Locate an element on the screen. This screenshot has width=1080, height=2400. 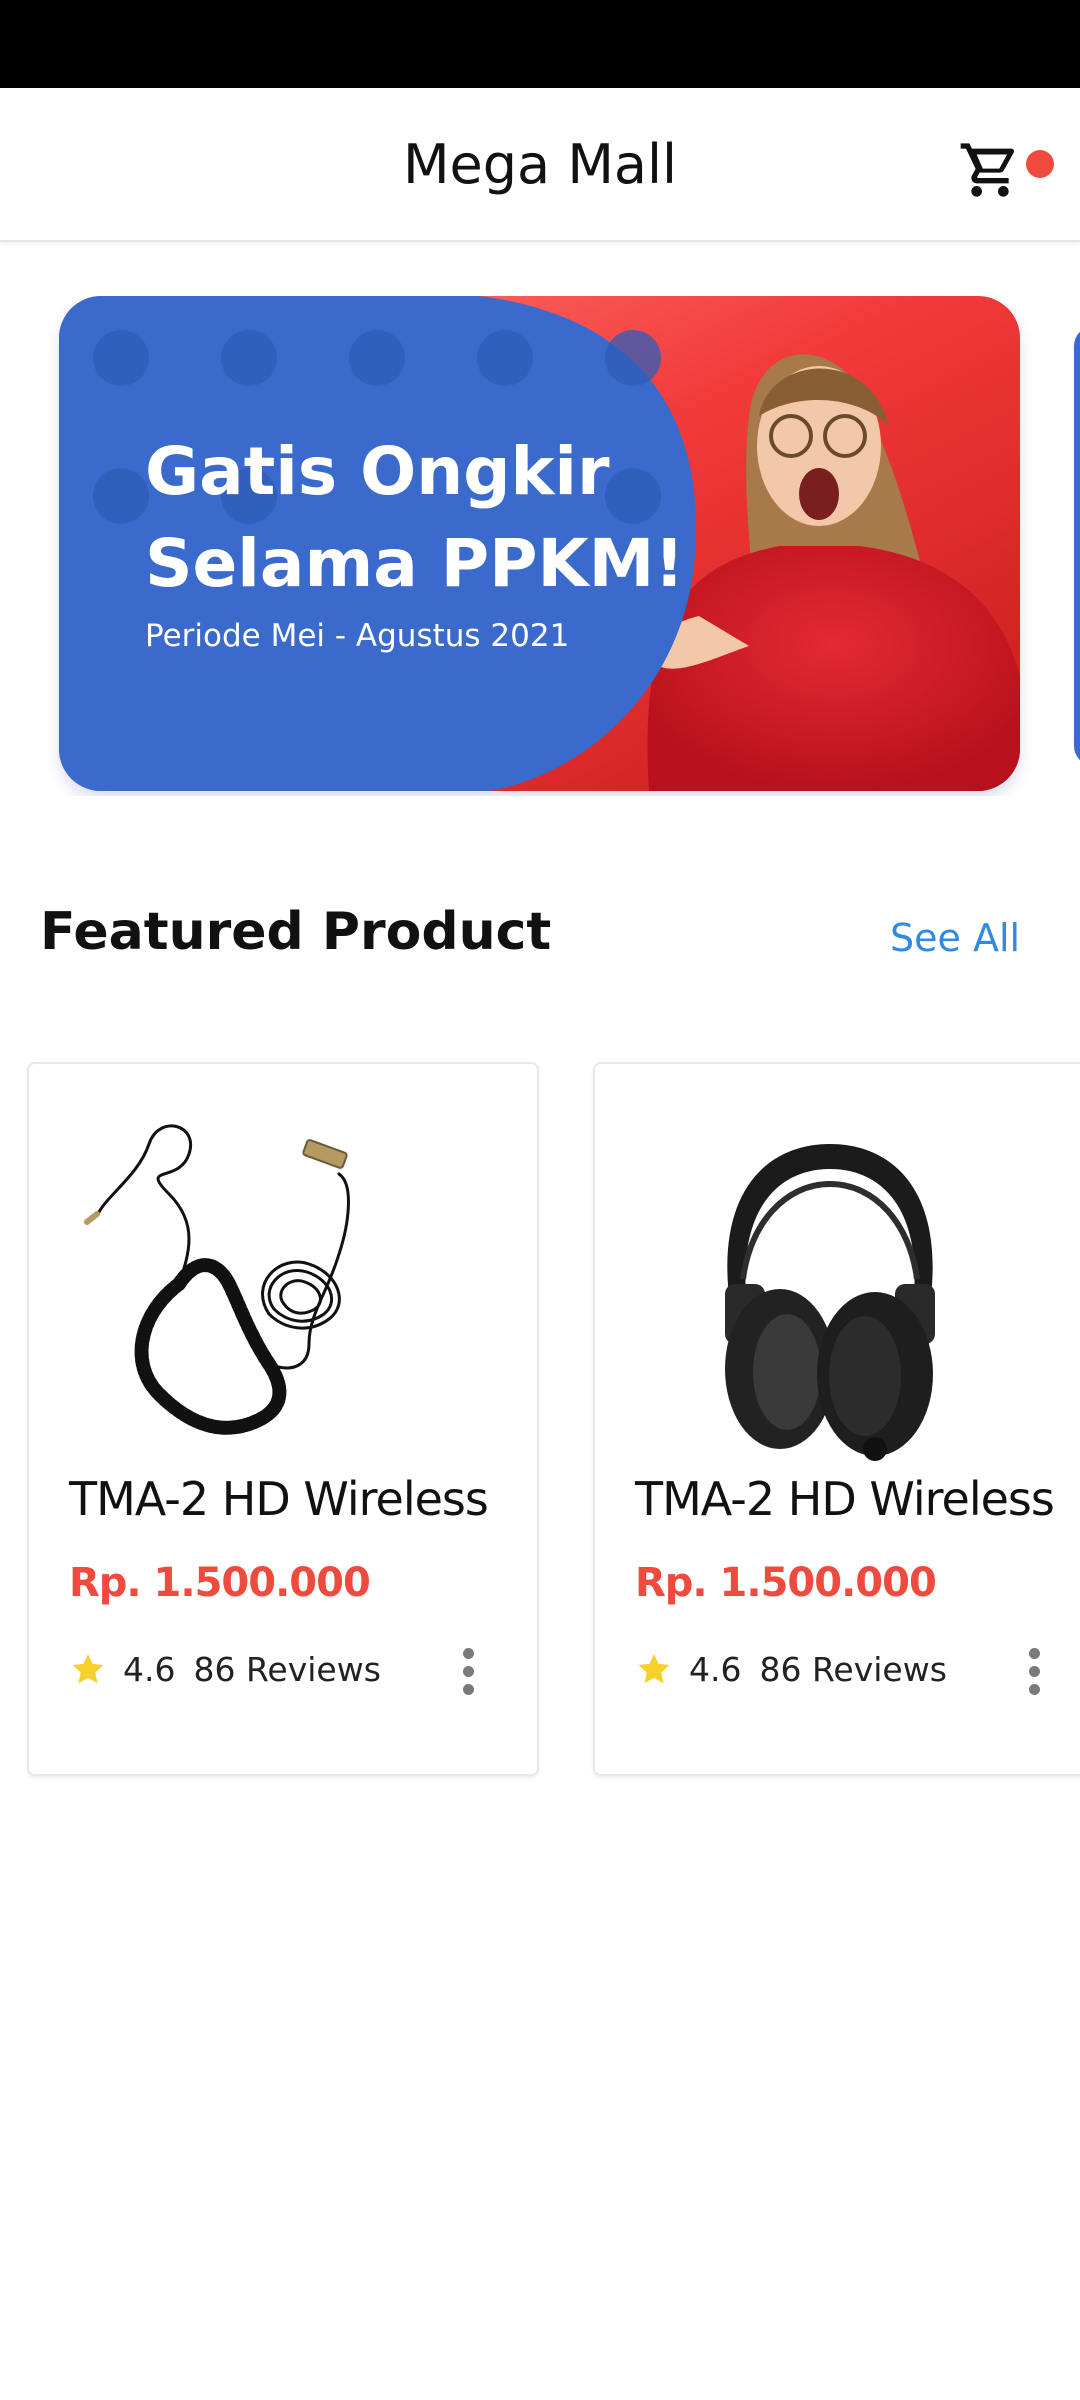
cart-button is located at coordinates (1002, 170).